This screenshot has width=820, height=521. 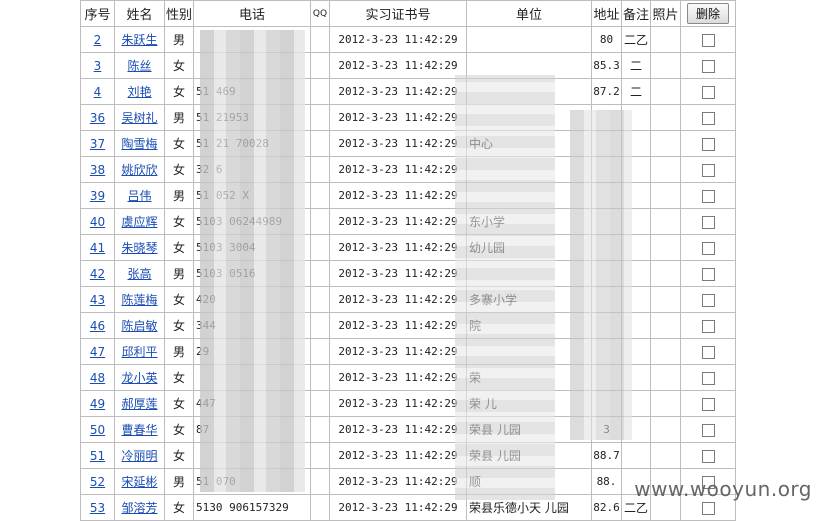 I want to click on row-number-link: 47, so click(x=97, y=352).